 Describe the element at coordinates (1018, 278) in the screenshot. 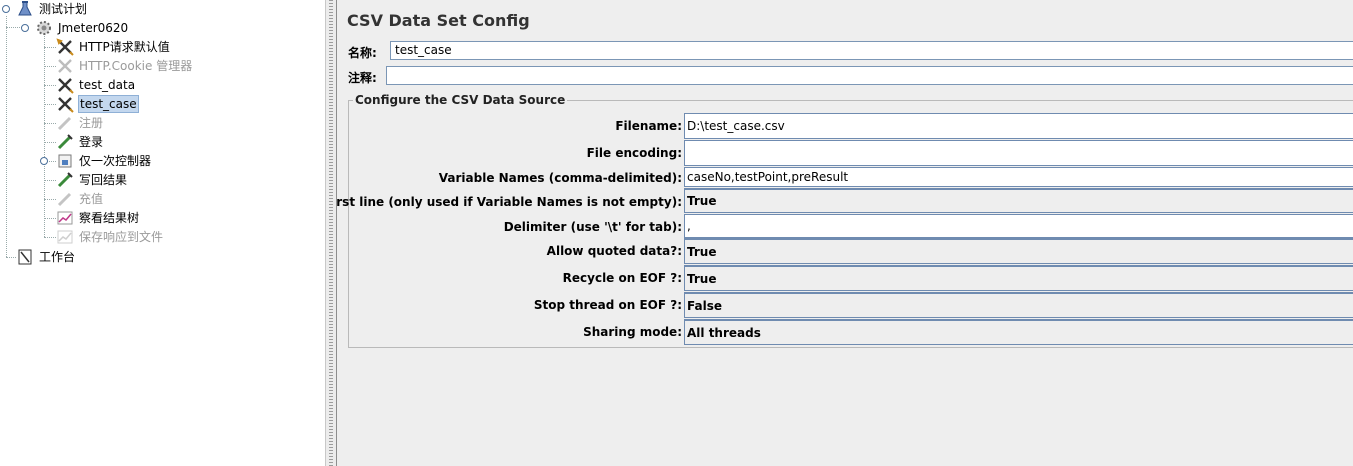

I see `recycle-on-eof-select: True` at that location.